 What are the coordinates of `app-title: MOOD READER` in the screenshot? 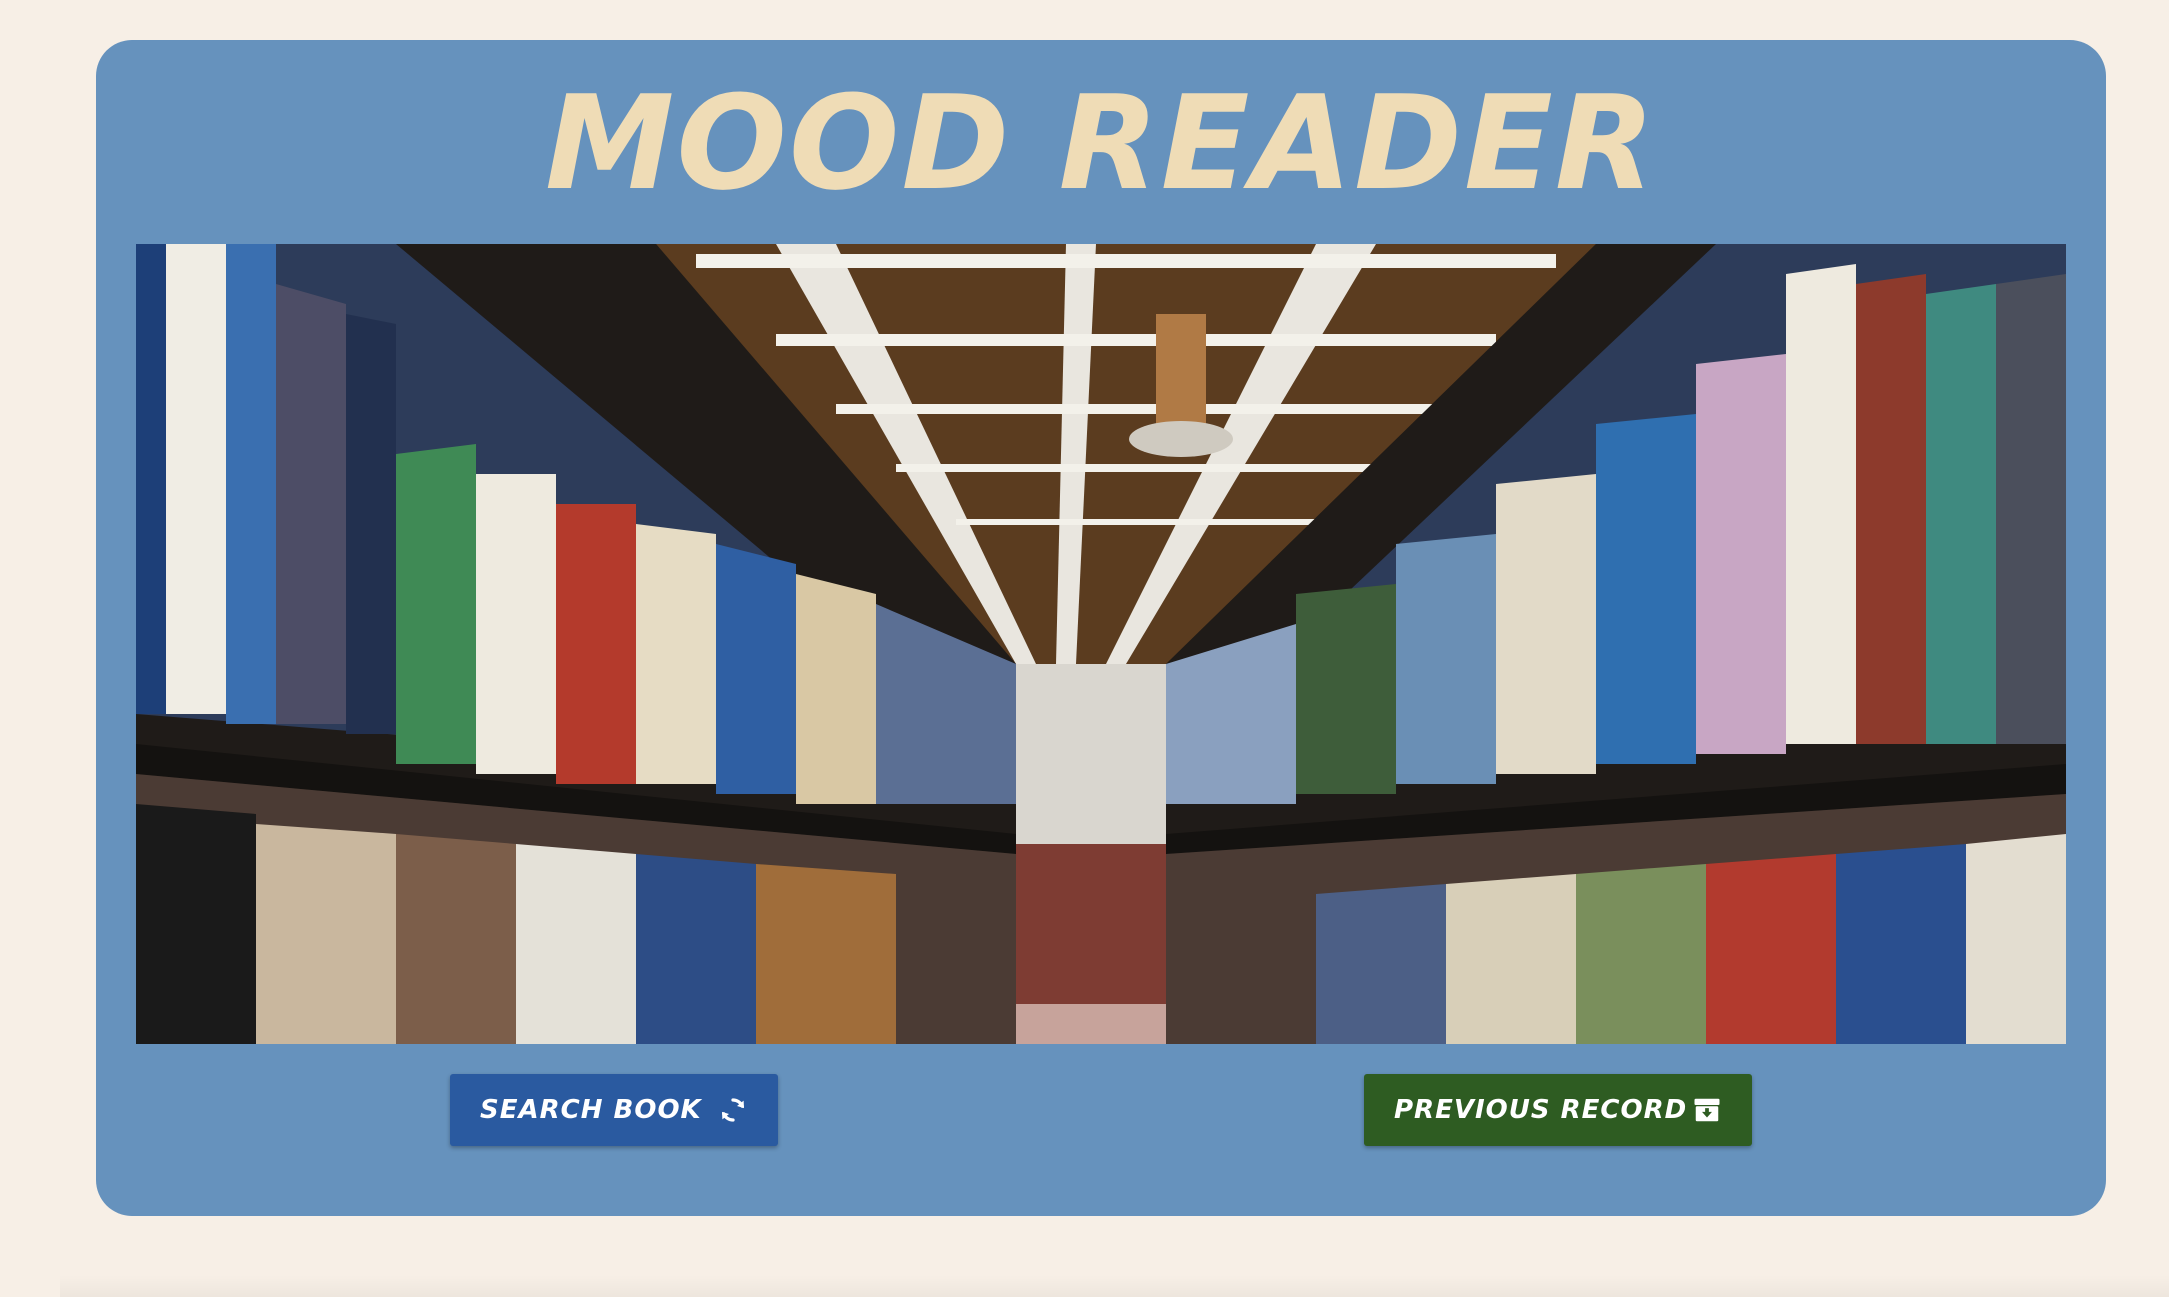 It's located at (1101, 143).